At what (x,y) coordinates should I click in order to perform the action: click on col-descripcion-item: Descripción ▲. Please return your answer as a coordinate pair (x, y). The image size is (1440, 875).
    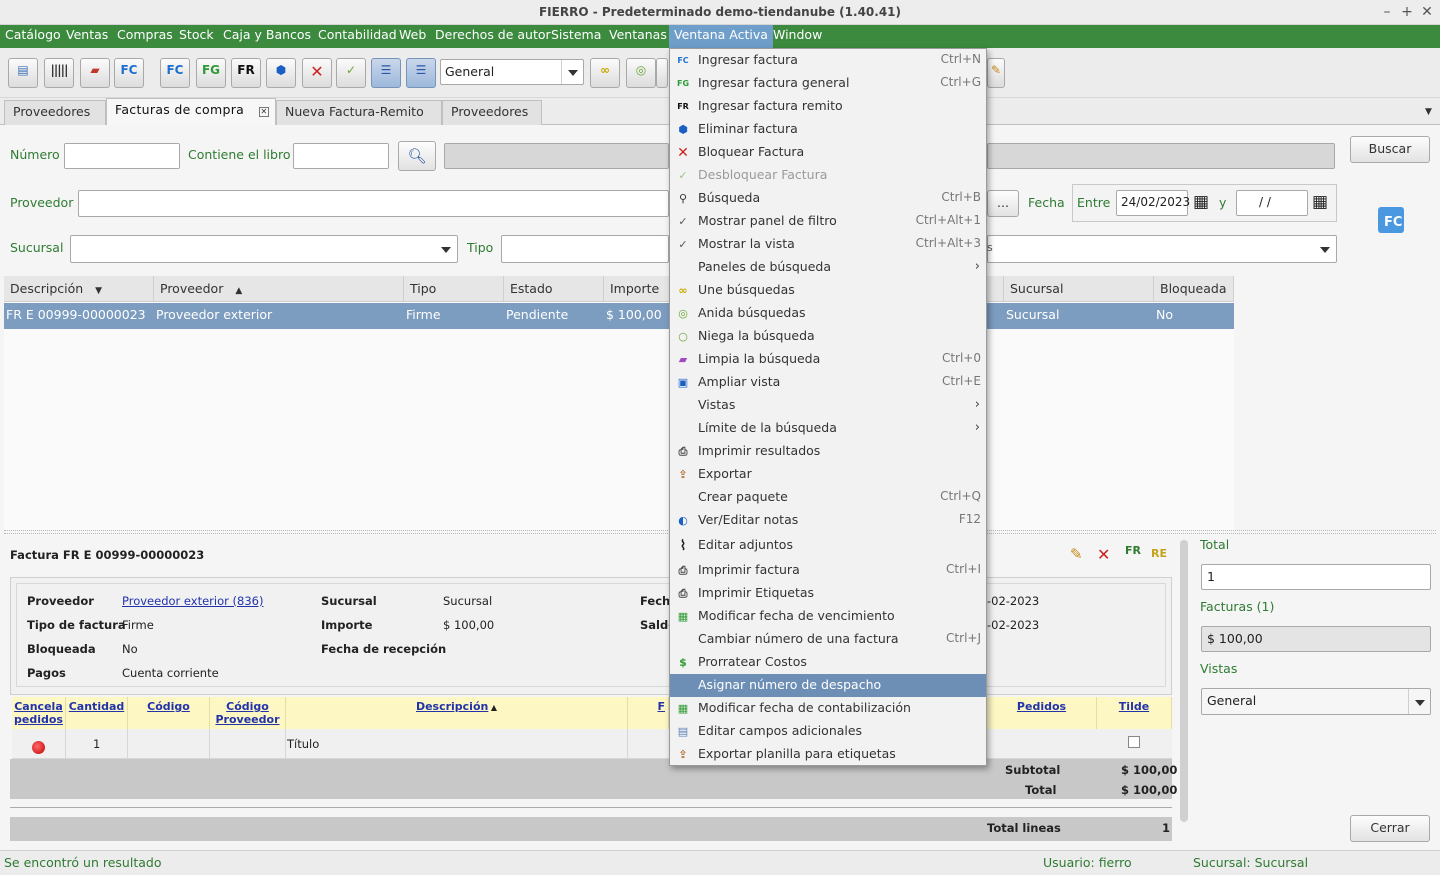
    Looking at the image, I should click on (457, 713).